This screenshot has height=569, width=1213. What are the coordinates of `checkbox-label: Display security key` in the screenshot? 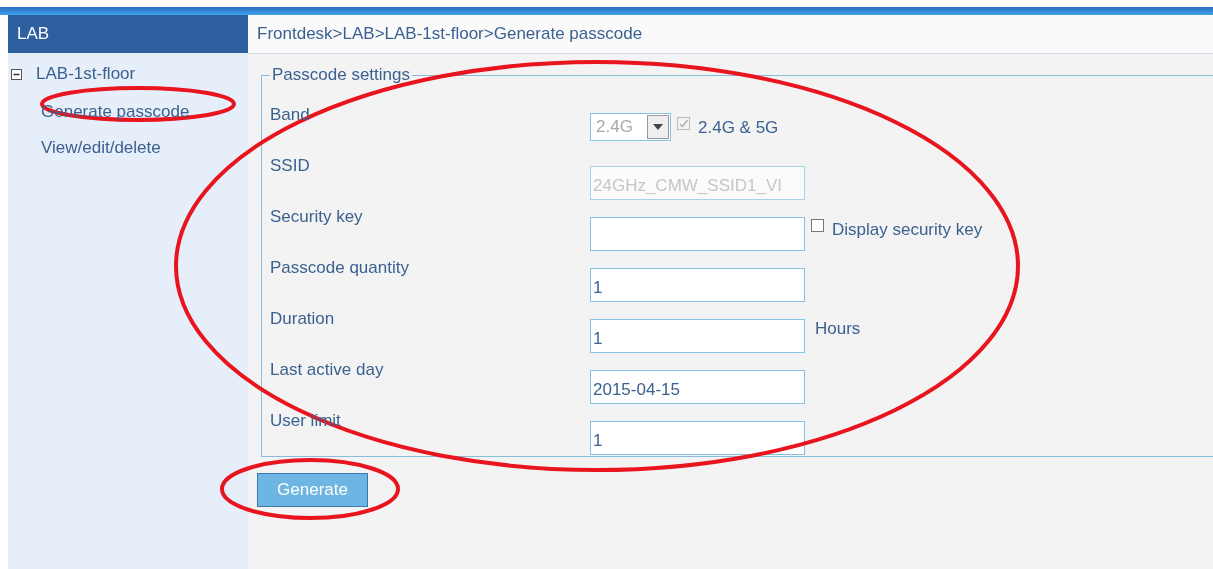 It's located at (907, 230).